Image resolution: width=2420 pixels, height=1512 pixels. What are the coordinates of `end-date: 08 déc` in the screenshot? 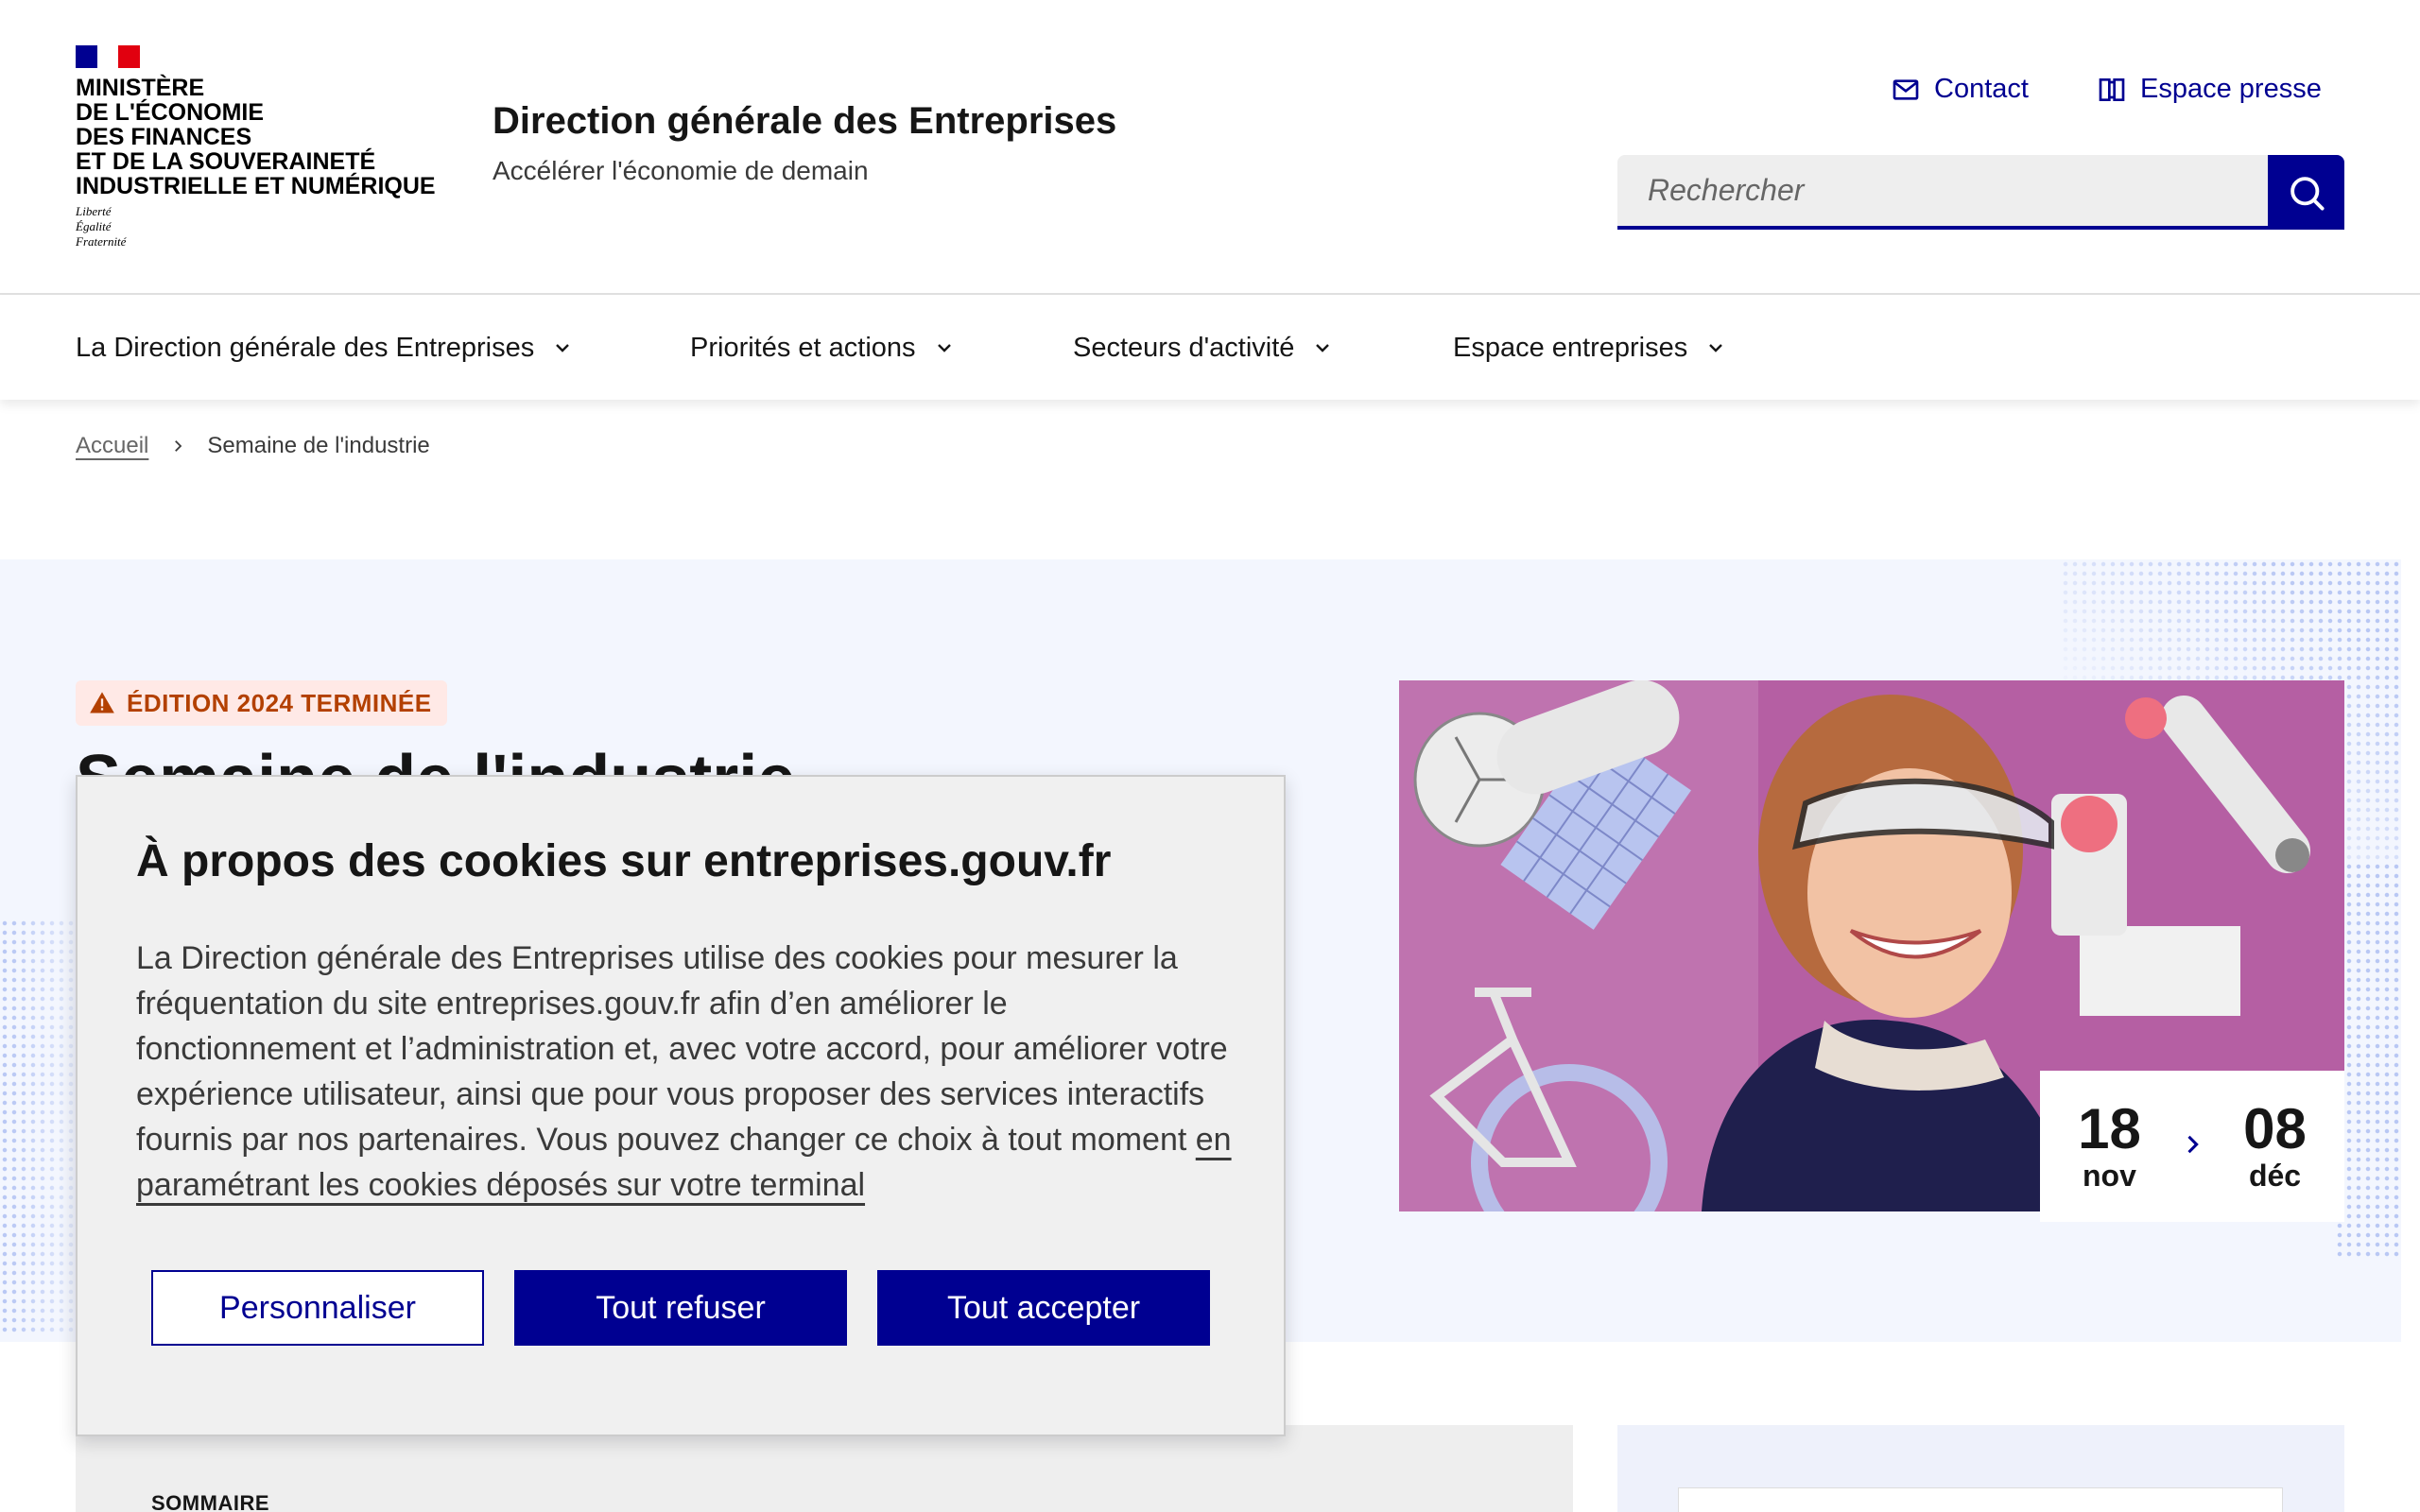 It's located at (2275, 1145).